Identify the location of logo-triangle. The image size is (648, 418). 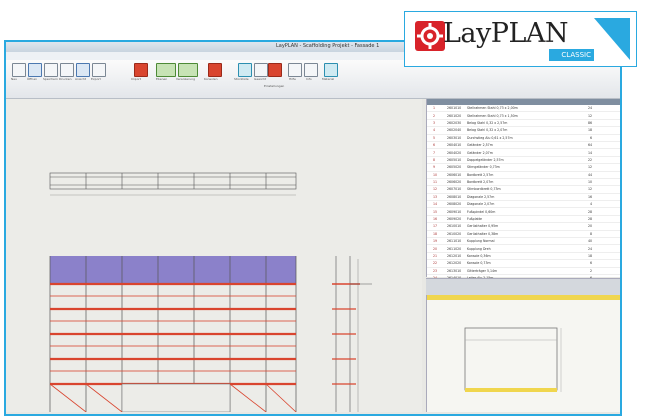
(612, 39).